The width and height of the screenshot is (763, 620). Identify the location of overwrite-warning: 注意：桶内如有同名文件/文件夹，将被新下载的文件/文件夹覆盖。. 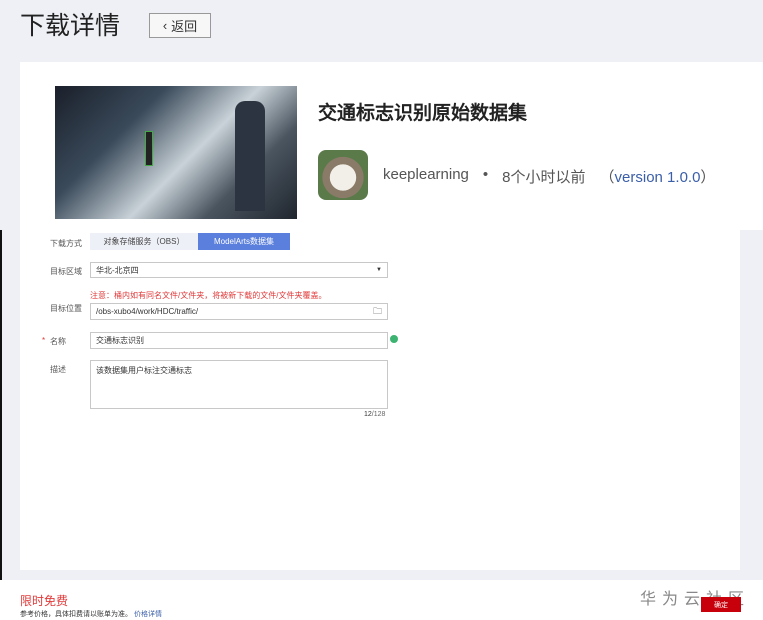
(208, 295).